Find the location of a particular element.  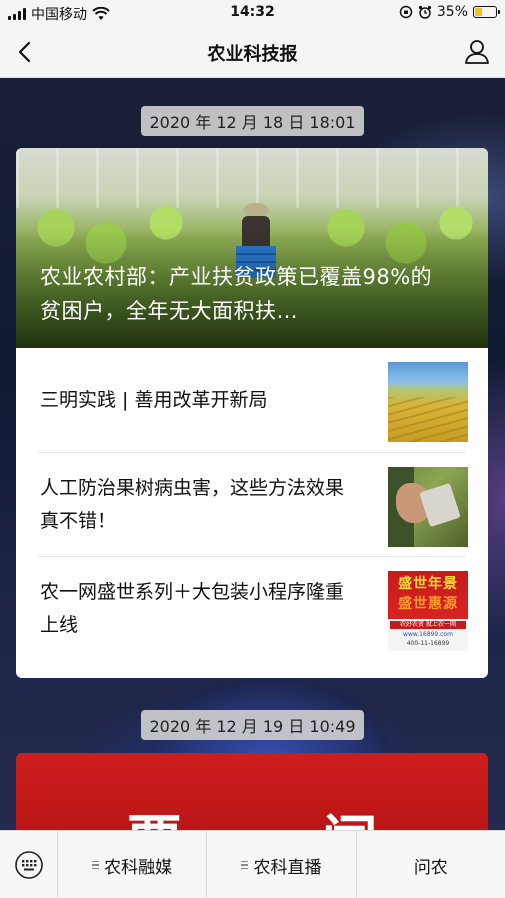

rotation-lock-icon is located at coordinates (406, 12).